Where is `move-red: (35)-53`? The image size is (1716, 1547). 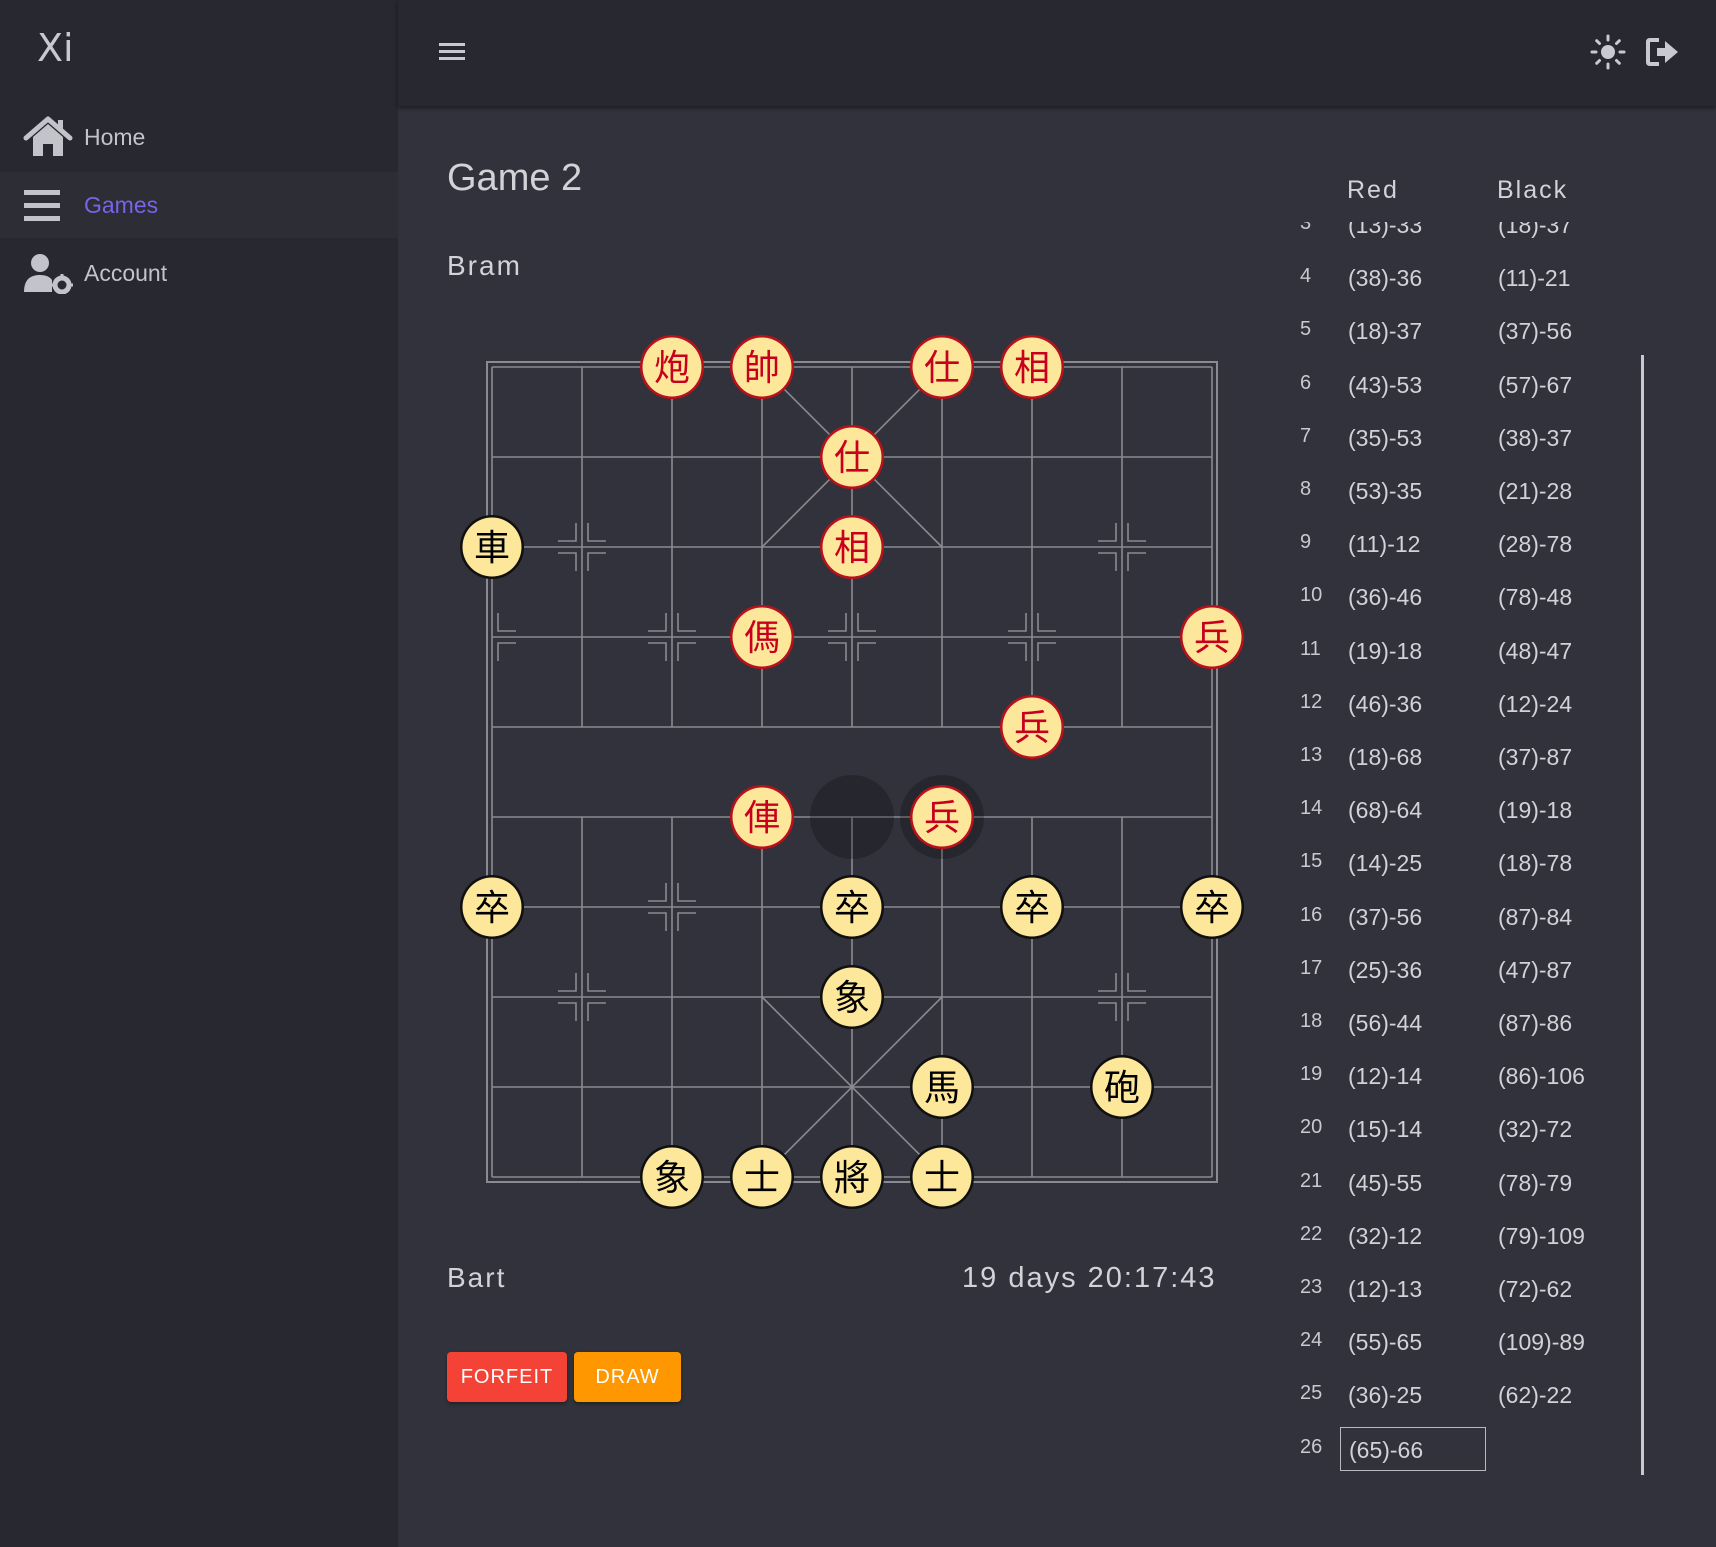 move-red: (35)-53 is located at coordinates (1413, 438).